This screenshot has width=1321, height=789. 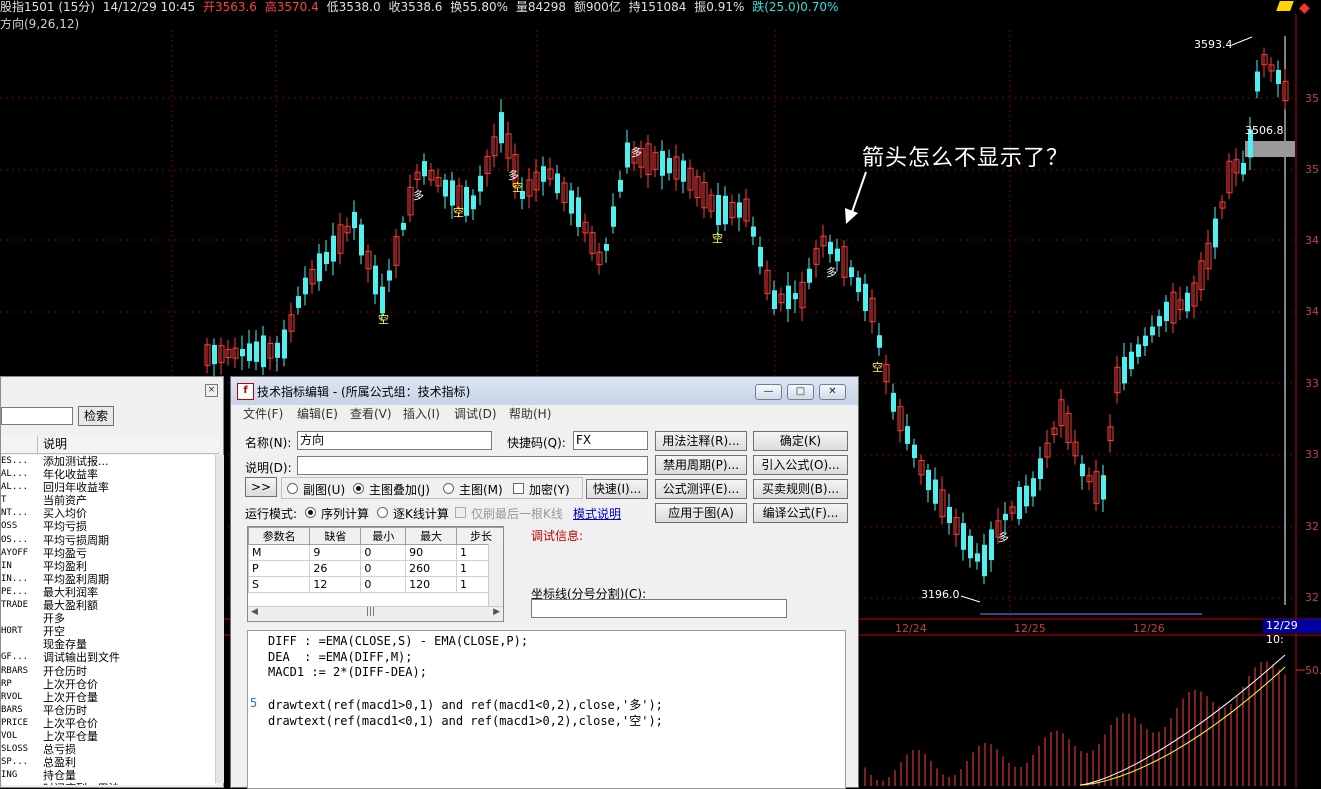 I want to click on expand-button: >>, so click(x=261, y=487).